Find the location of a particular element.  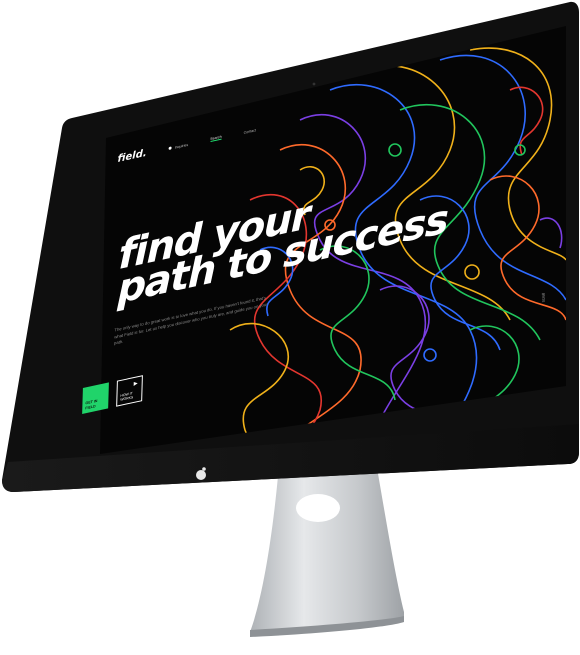

nav-item-label: Search is located at coordinates (216, 138).